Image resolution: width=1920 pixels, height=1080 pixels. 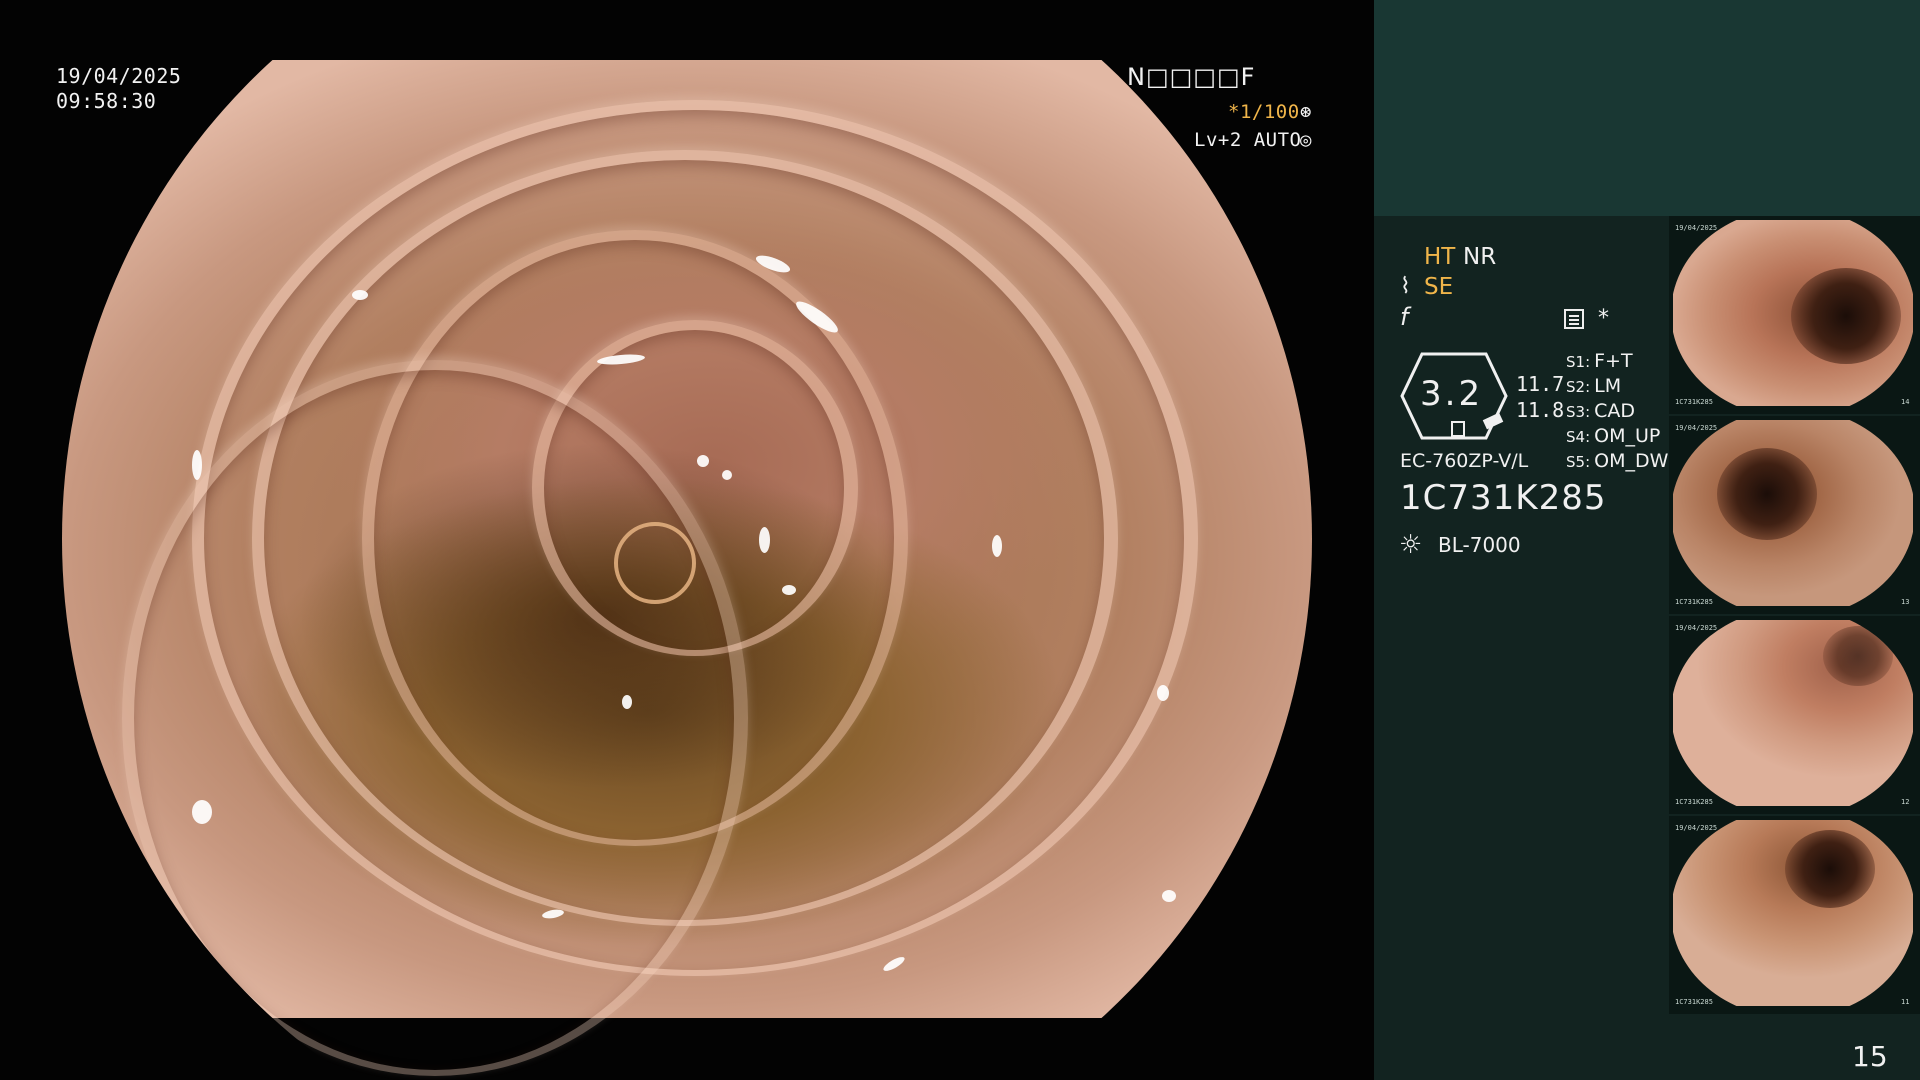 I want to click on thumbnail-image: 19/04/2025 1C731K285 13, so click(x=1793, y=513).